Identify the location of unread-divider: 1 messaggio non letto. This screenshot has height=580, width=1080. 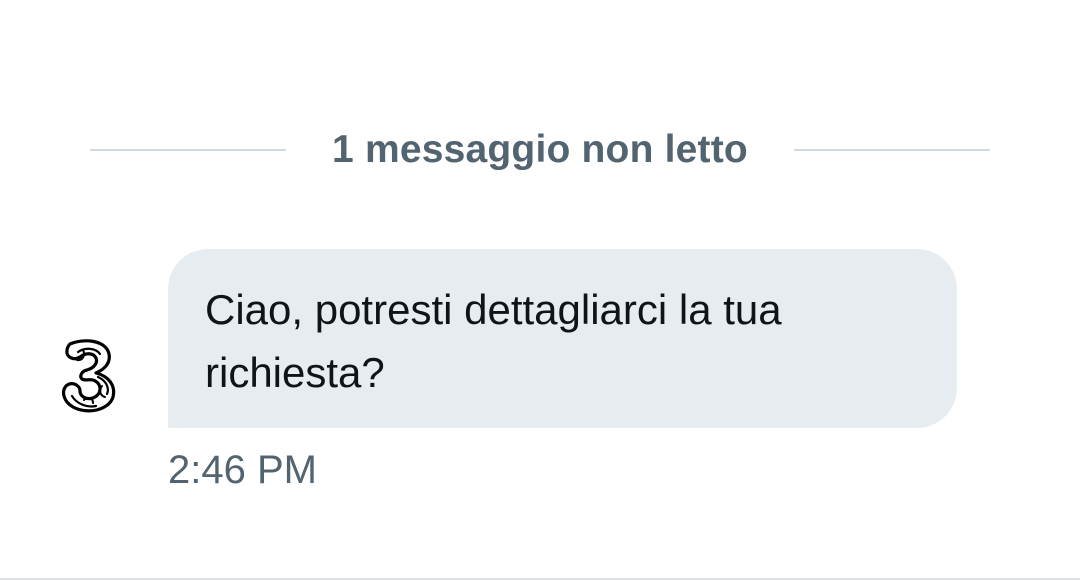
(540, 150).